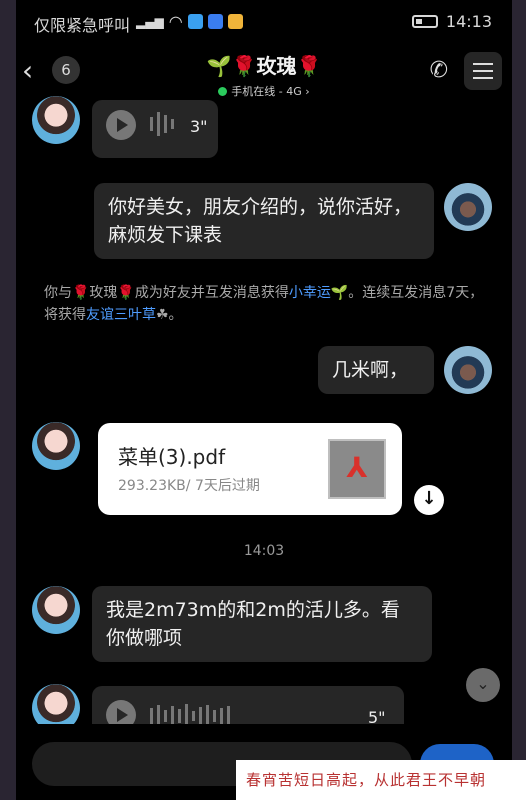 Image resolution: width=526 pixels, height=800 pixels. What do you see at coordinates (439, 70) in the screenshot?
I see `phone-call-icon: ✆` at bounding box center [439, 70].